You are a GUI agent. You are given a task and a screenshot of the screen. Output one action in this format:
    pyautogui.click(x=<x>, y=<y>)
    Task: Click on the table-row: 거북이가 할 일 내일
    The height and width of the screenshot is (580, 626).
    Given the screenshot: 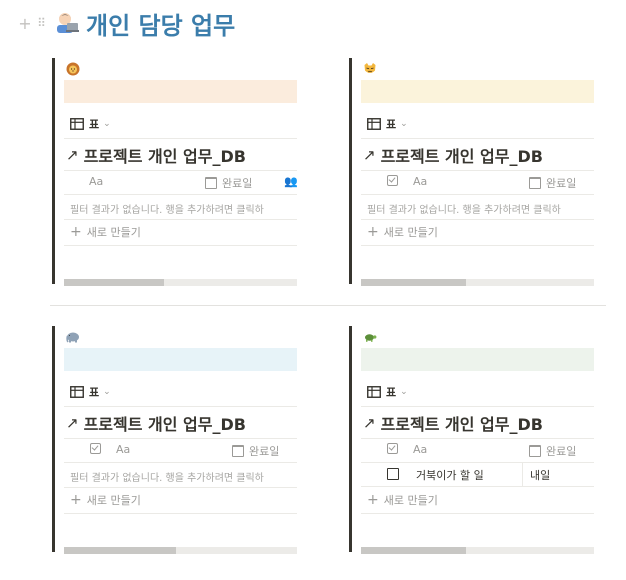 What is the action you would take?
    pyautogui.click(x=477, y=474)
    